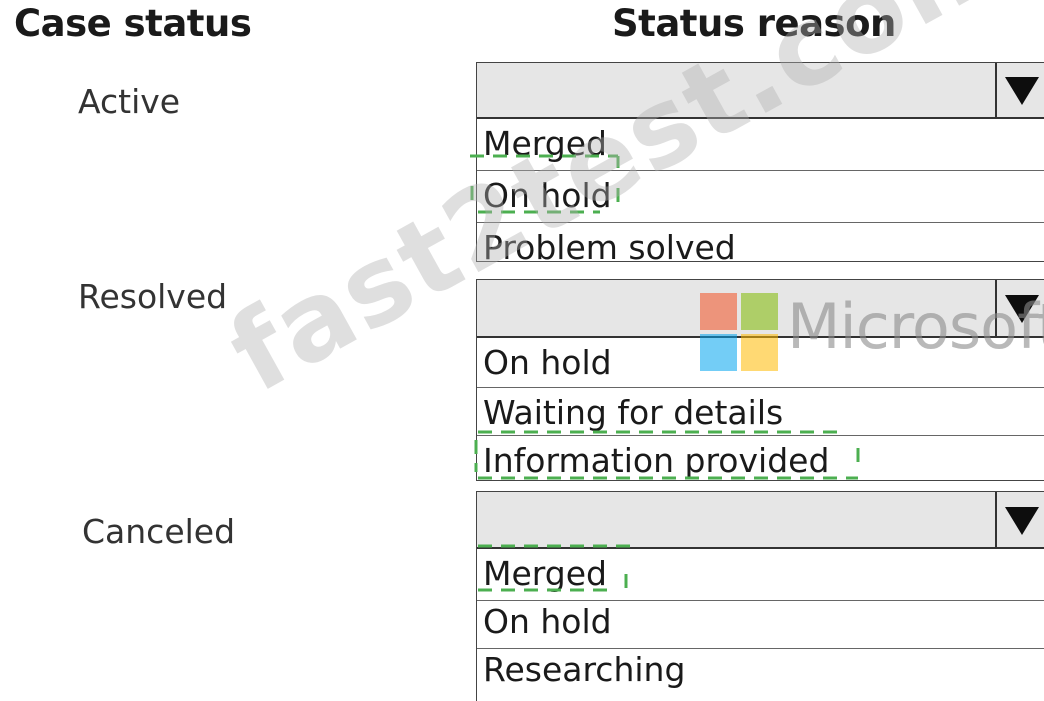 Image resolution: width=1044 pixels, height=701 pixels. I want to click on case-status-header: Case status, so click(133, 23).